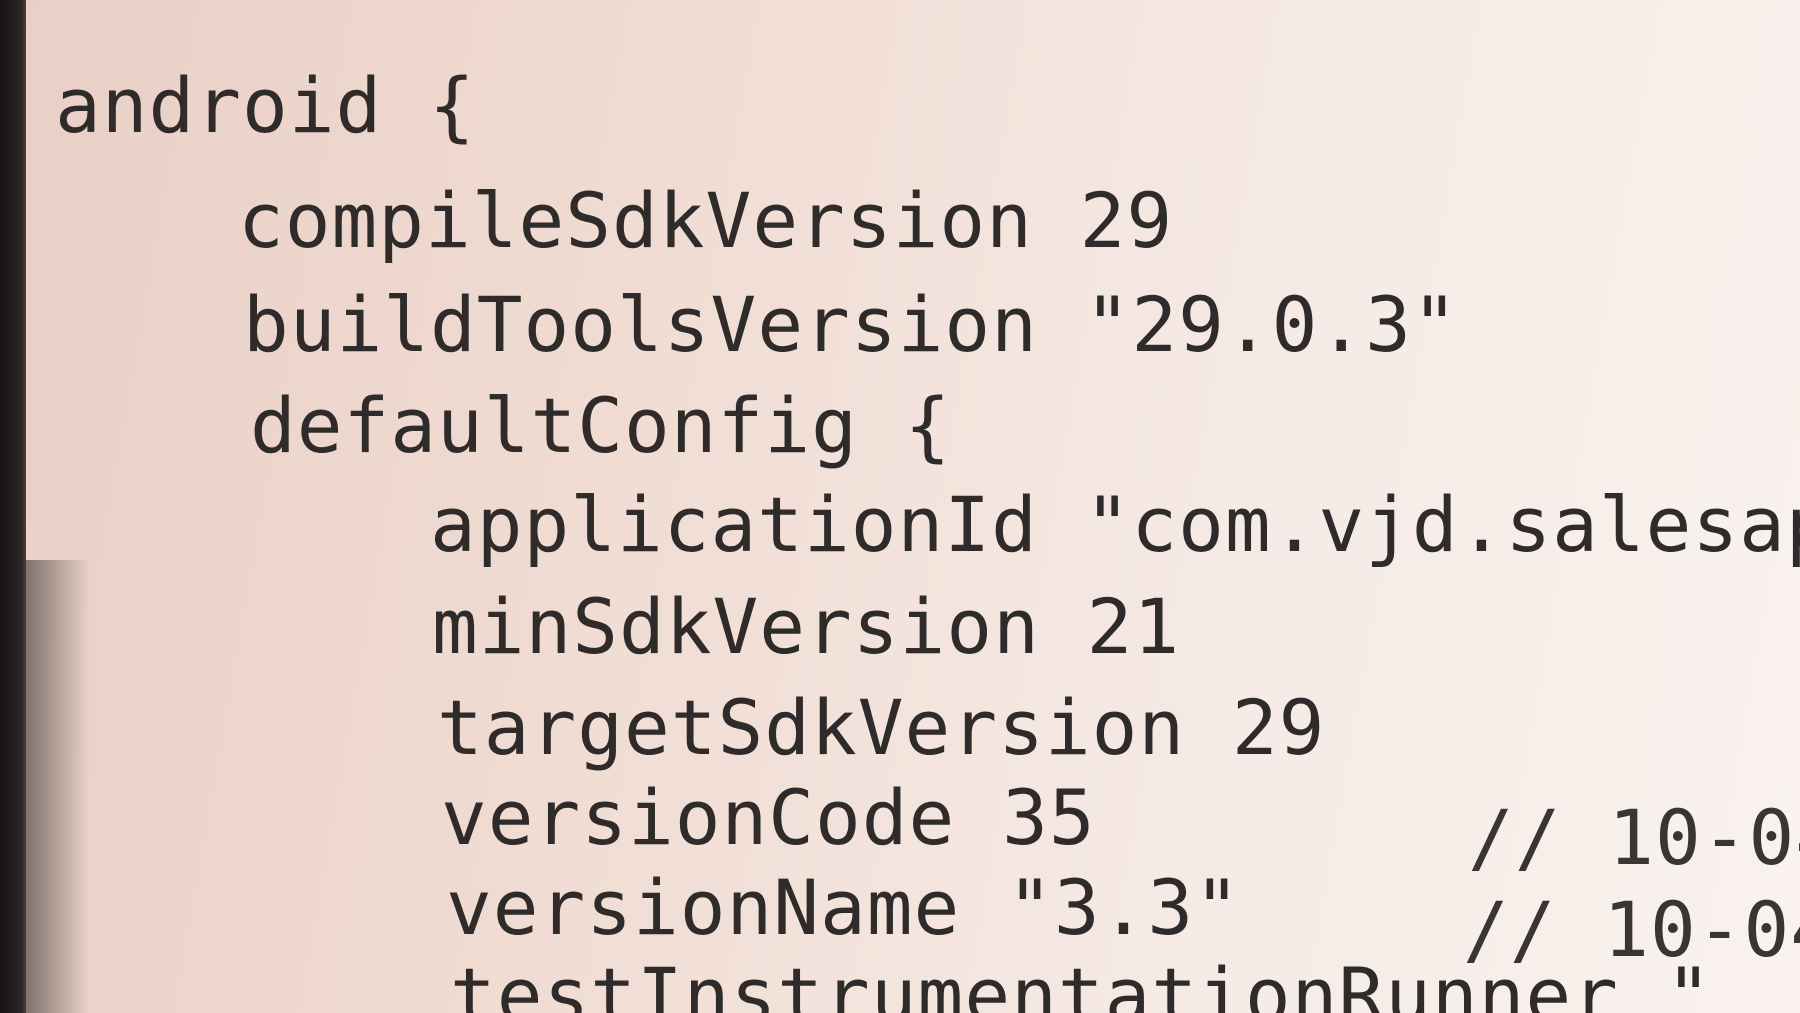 The width and height of the screenshot is (1800, 1013). Describe the element at coordinates (265, 105) in the screenshot. I see `code-line: android {` at that location.